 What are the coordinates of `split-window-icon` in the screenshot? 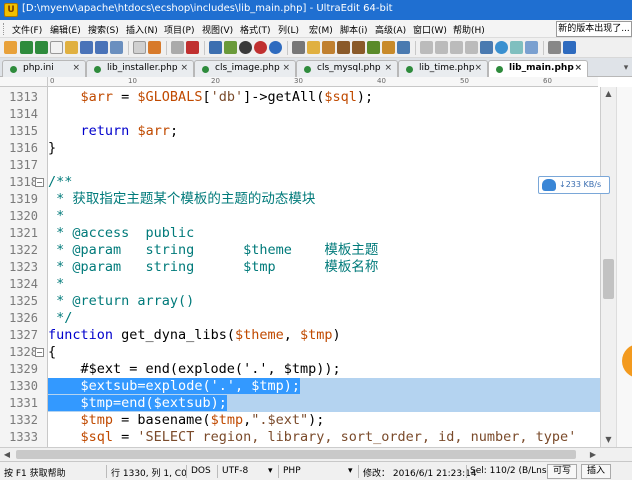 It's located at (516, 47).